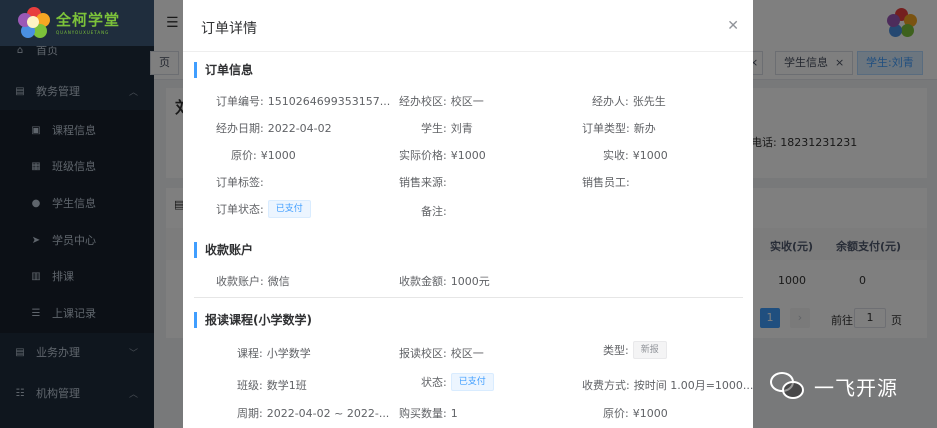  Describe the element at coordinates (606, 182) in the screenshot. I see `field-sales-staff: 销售员工:` at that location.